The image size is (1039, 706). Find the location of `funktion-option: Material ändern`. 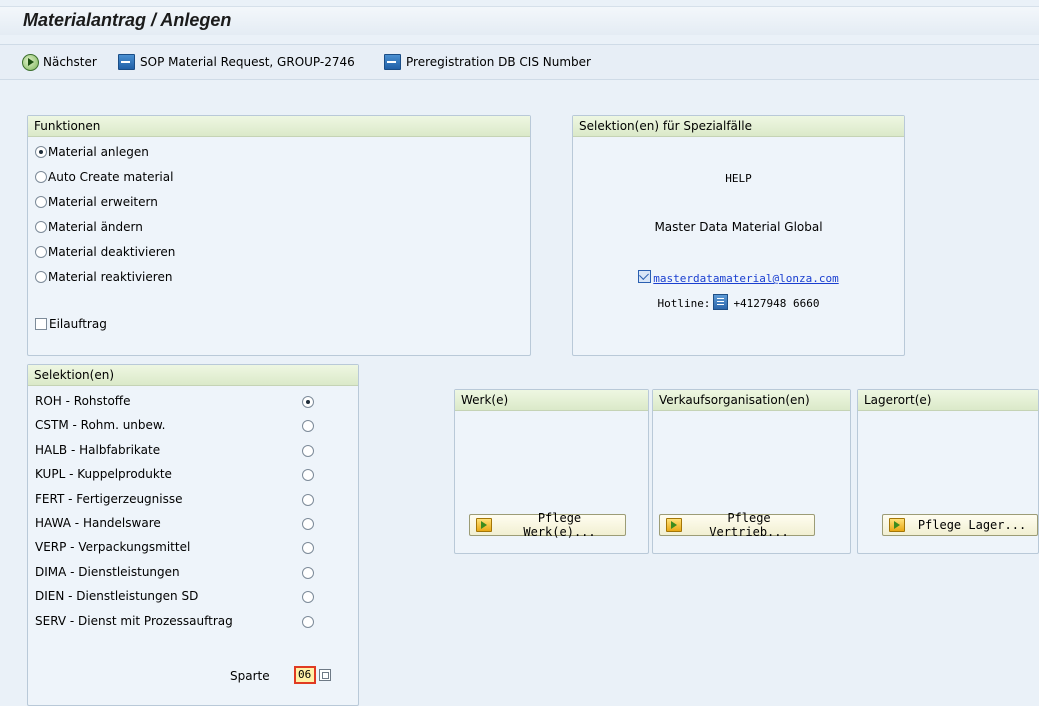

funktion-option: Material ändern is located at coordinates (89, 227).